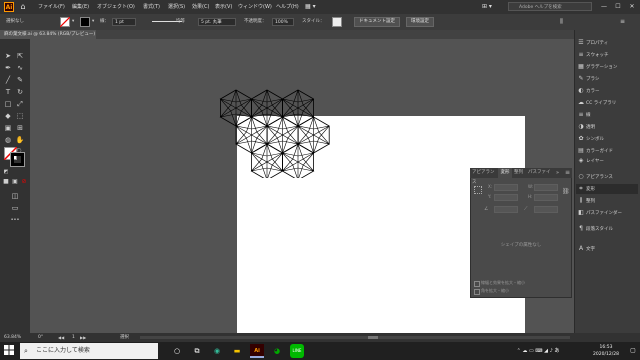  What do you see at coordinates (477, 284) in the screenshot?
I see `scale-strokes-checkbox` at bounding box center [477, 284].